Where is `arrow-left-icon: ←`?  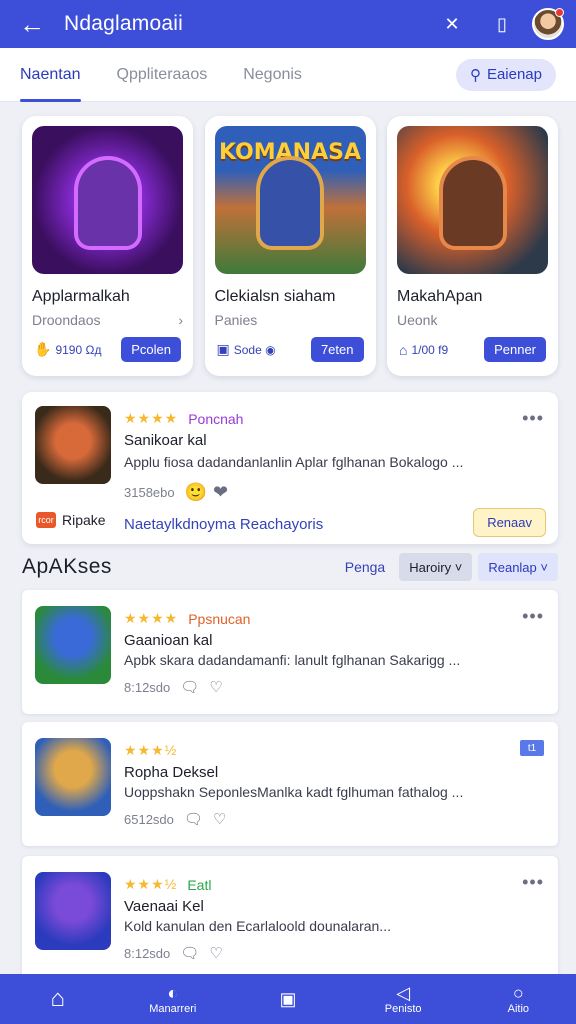
arrow-left-icon: ← is located at coordinates (32, 23).